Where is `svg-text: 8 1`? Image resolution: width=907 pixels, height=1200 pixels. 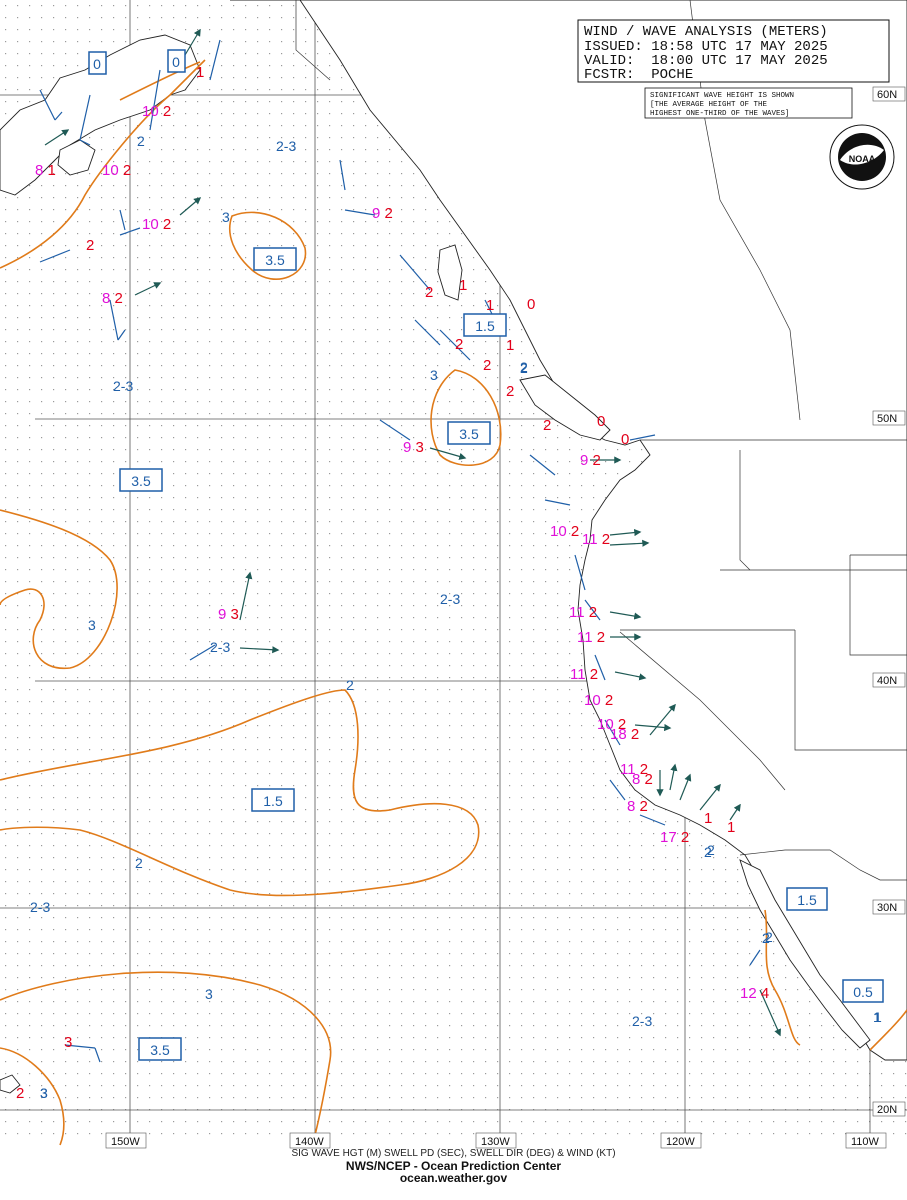
svg-text: 8 1 is located at coordinates (45, 170).